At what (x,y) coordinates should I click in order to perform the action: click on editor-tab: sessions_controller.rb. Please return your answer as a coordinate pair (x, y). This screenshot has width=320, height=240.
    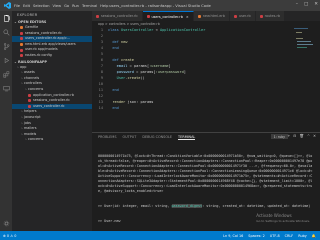
    Looking at the image, I should click on (117, 16).